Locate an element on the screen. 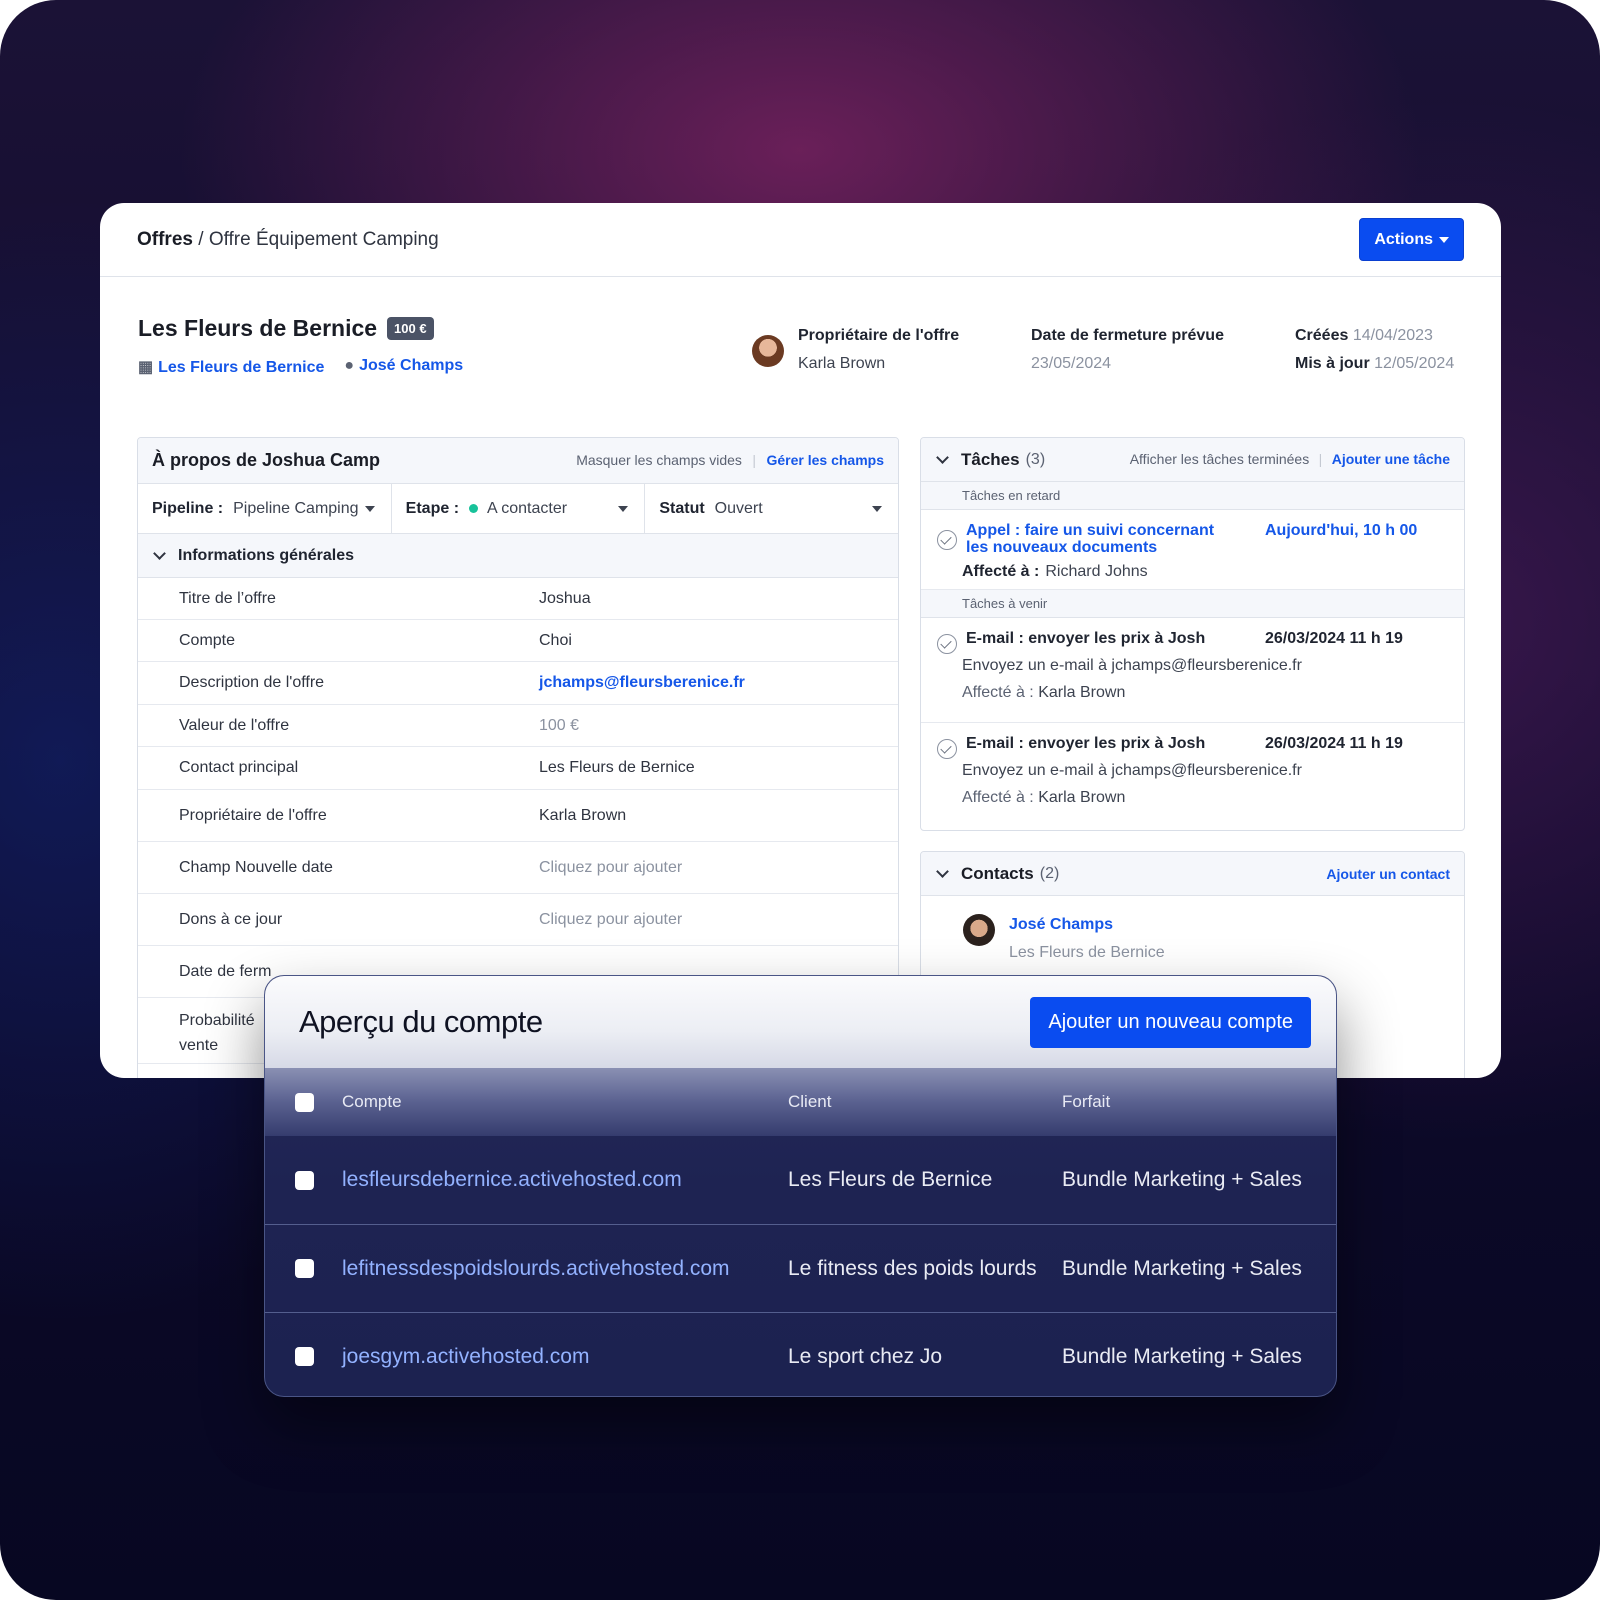  owner-label: Propriétaire de l'offre is located at coordinates (879, 335).